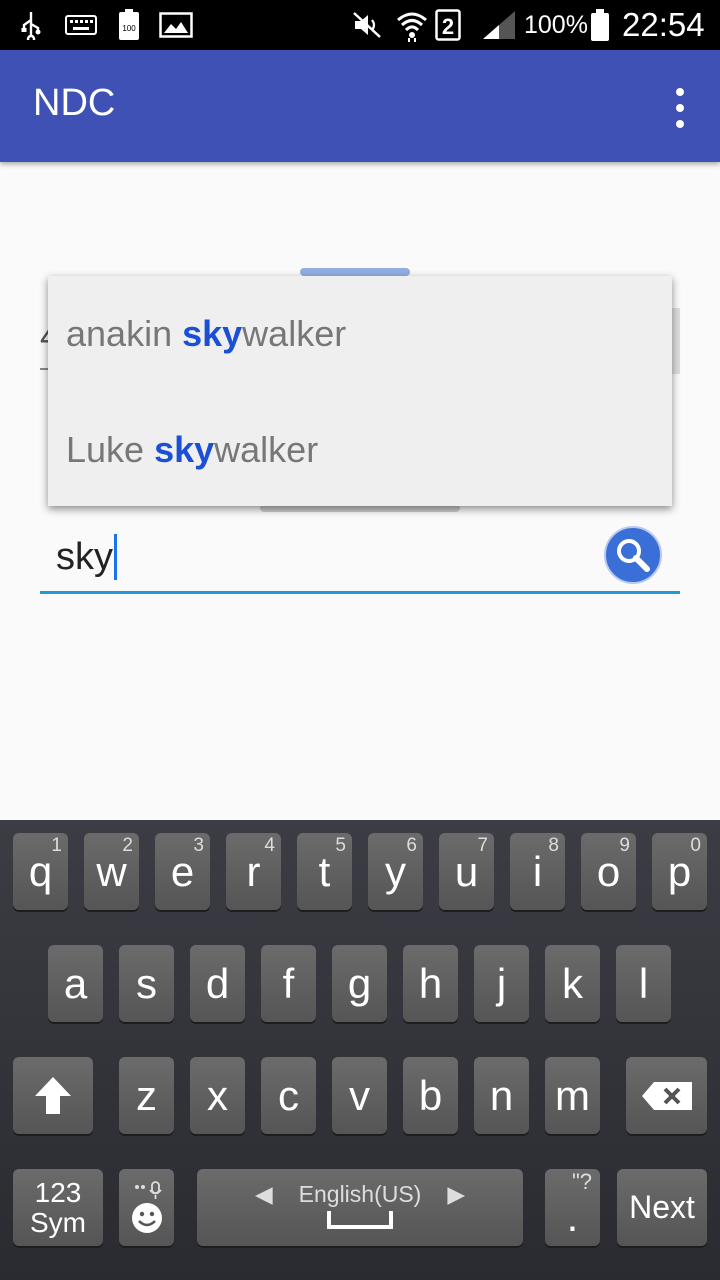 This screenshot has width=720, height=1280. Describe the element at coordinates (501, 983) in the screenshot. I see `key-j: j` at that location.